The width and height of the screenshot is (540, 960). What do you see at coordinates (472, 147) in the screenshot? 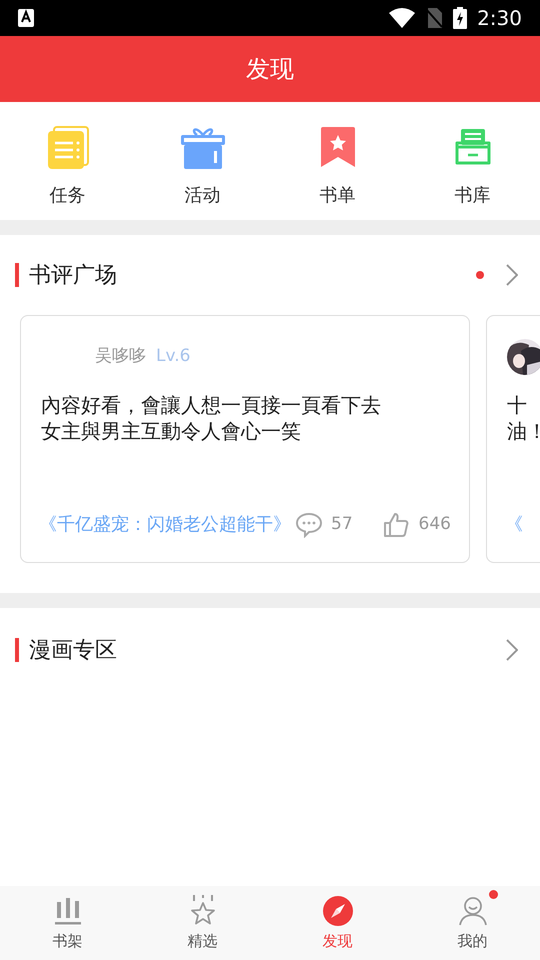
I see `inbox-tray-icon` at bounding box center [472, 147].